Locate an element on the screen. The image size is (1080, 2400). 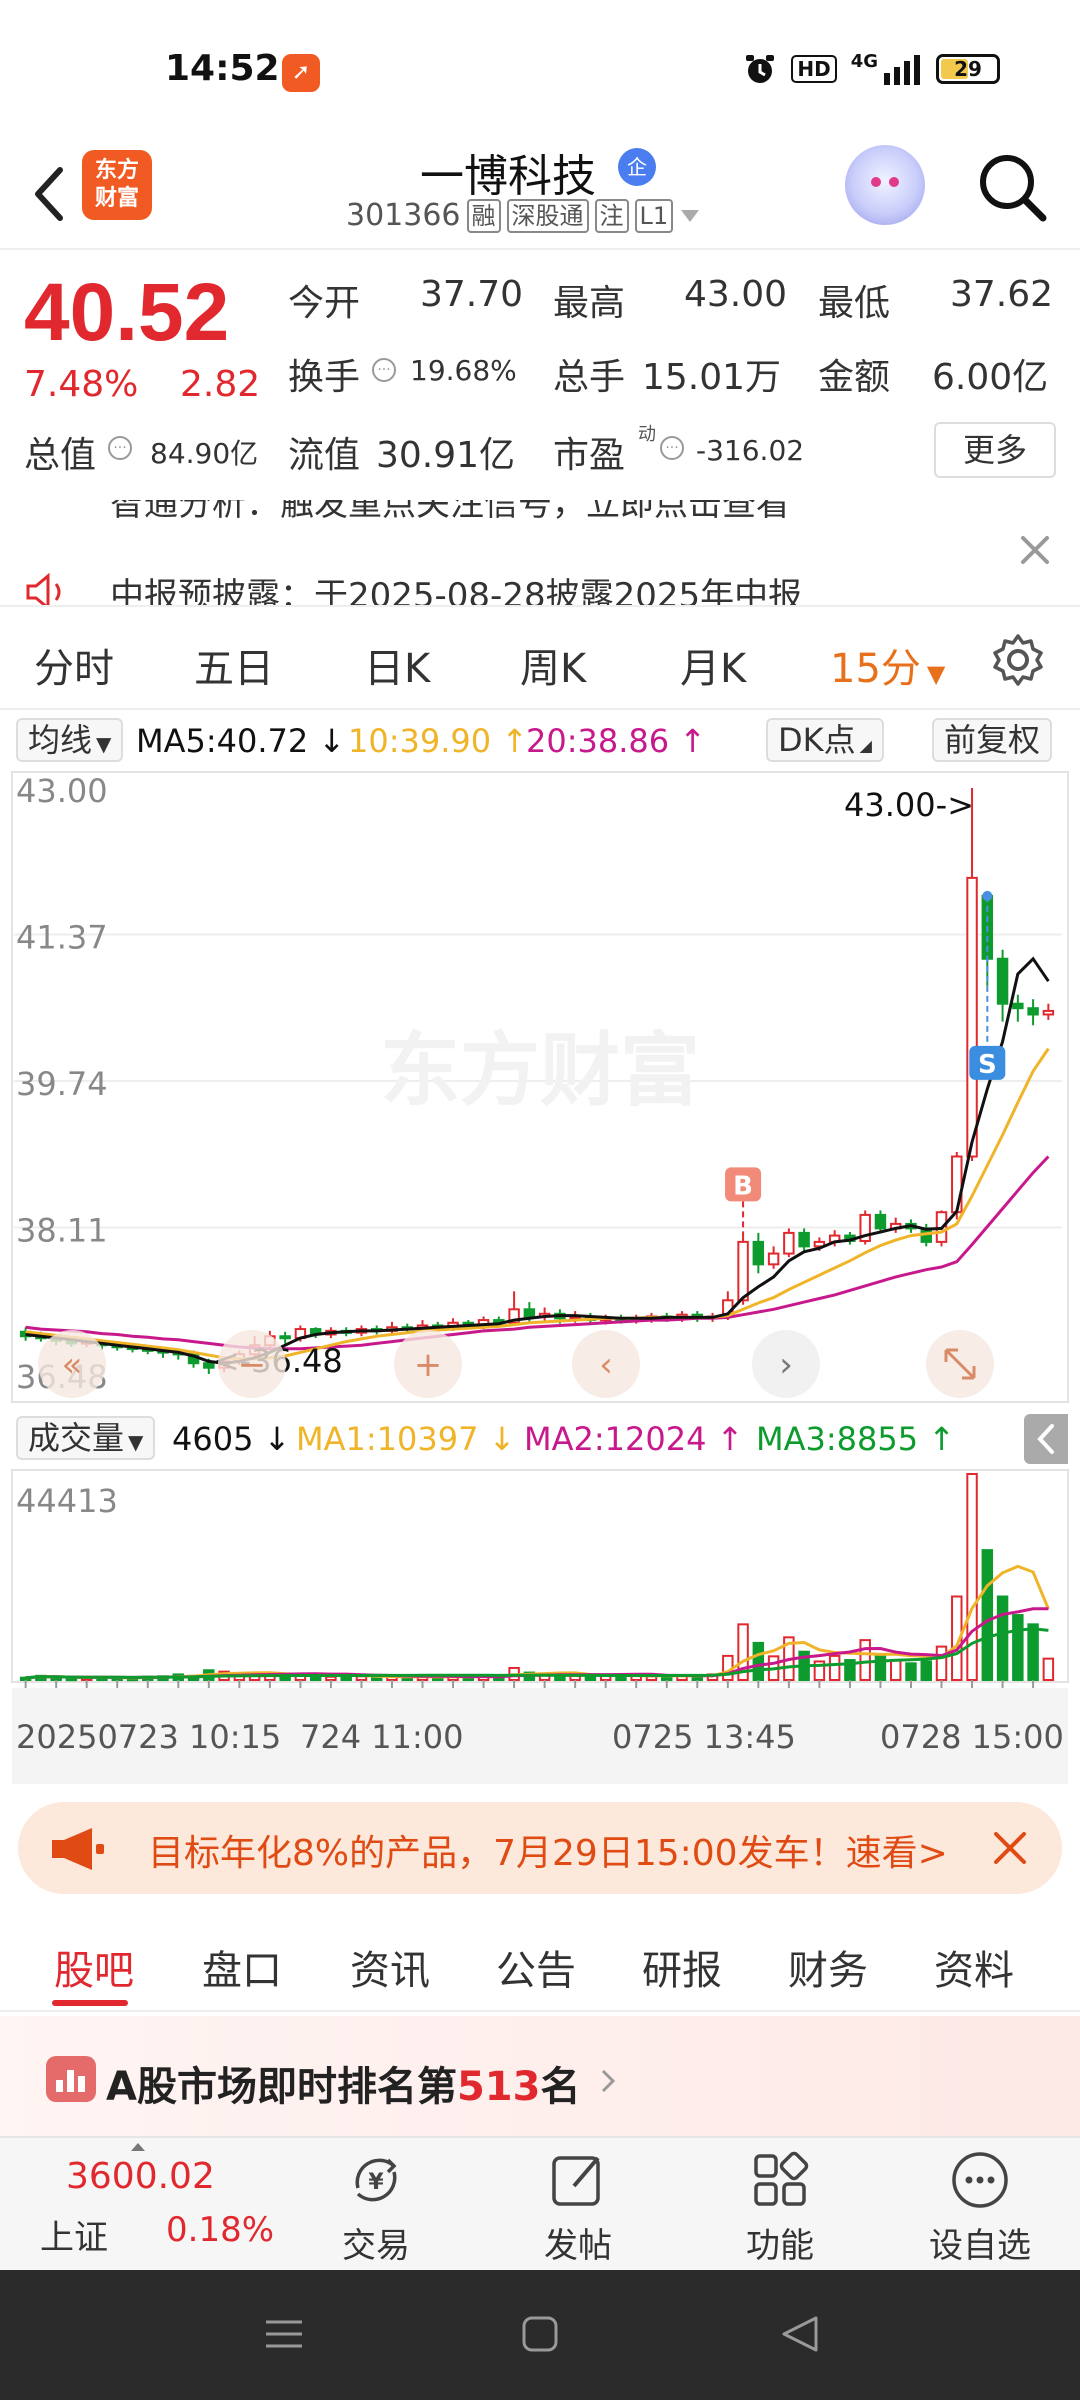
ma10-text: 10:39.90 is located at coordinates (420, 741).